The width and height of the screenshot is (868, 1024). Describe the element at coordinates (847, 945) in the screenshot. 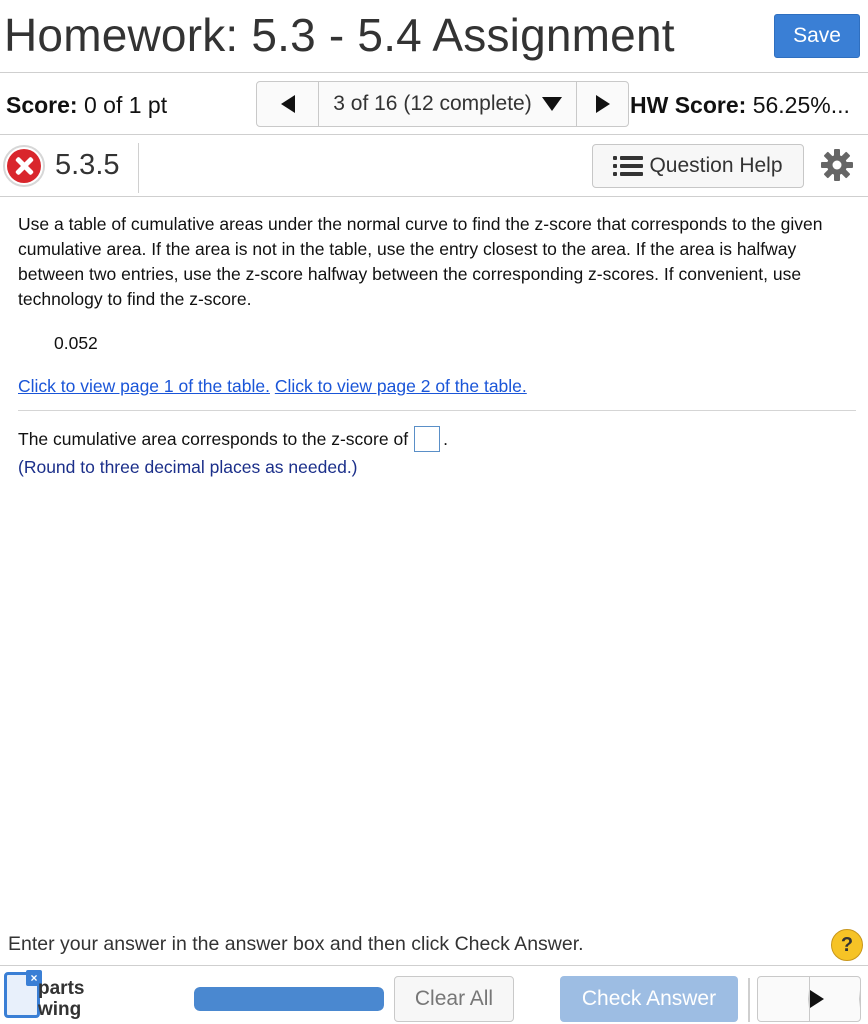

I see `help-icon: ?` at that location.